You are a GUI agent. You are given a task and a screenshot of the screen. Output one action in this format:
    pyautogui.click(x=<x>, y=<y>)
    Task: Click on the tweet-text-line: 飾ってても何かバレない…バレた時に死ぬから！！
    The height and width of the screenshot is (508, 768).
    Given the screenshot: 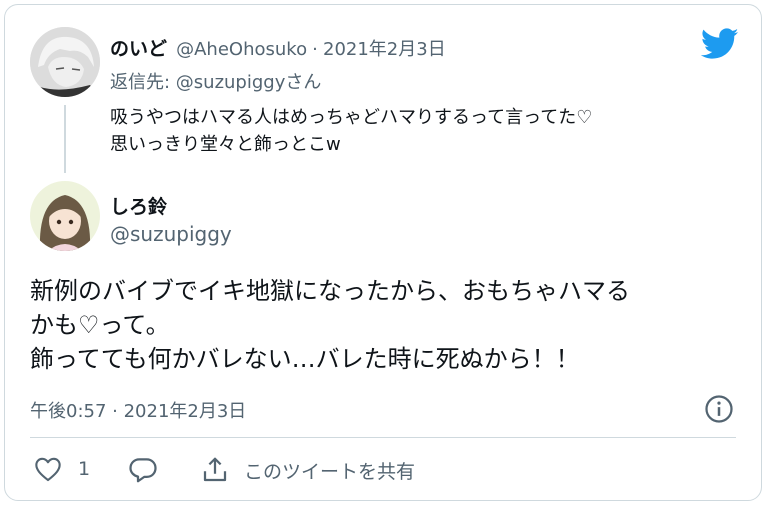 What is the action you would take?
    pyautogui.click(x=305, y=359)
    